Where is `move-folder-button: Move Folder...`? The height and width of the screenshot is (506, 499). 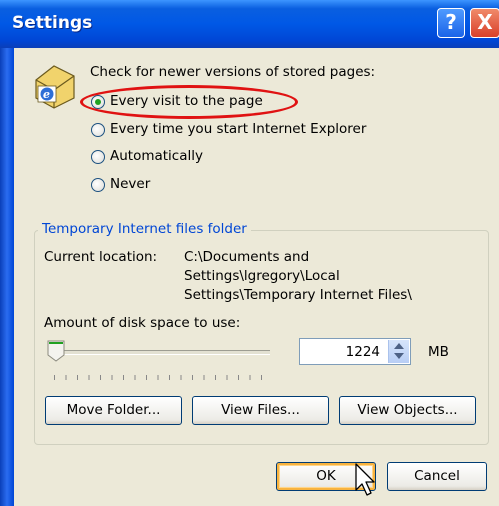 move-folder-button: Move Folder... is located at coordinates (113, 410).